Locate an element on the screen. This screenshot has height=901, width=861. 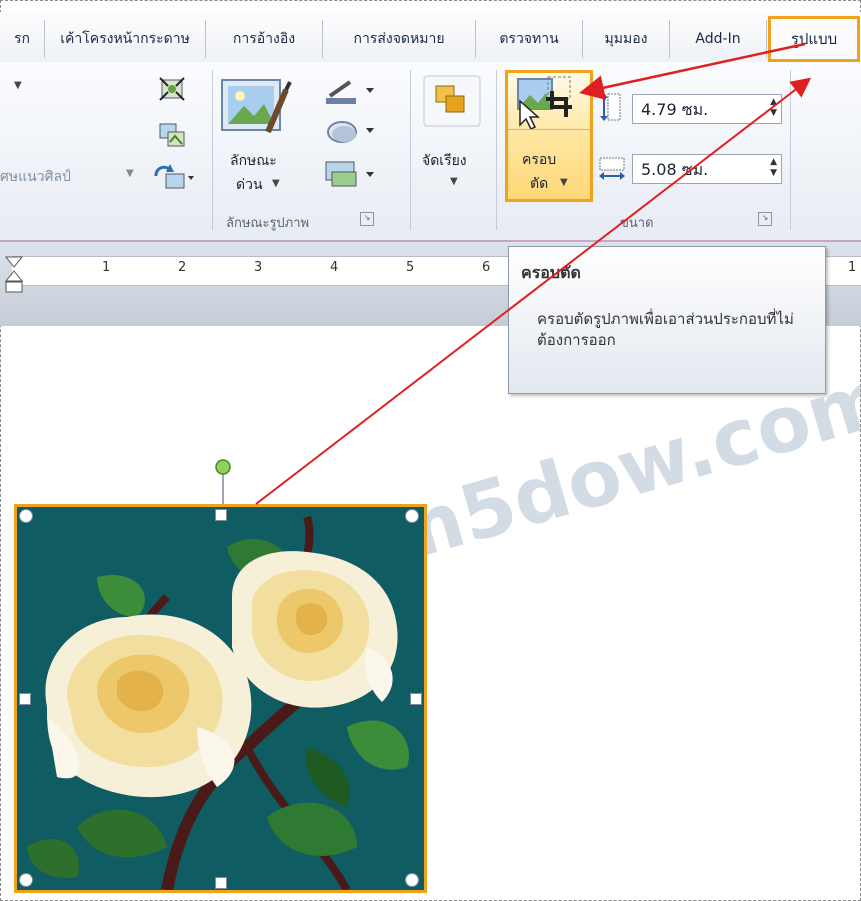
width-icon is located at coordinates (612, 171).